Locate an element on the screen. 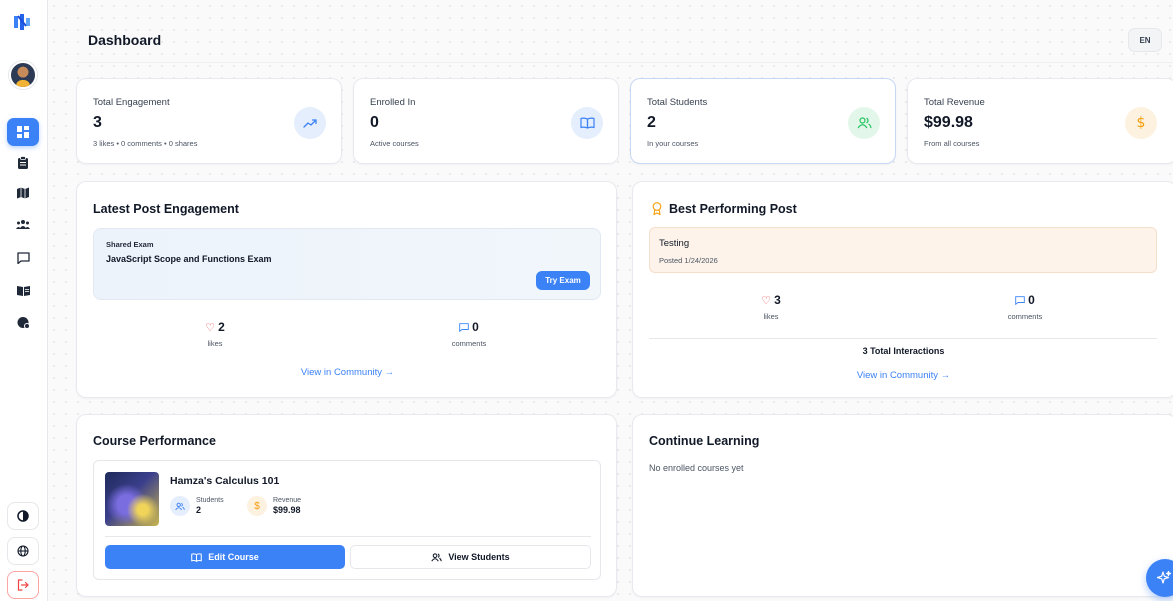 The height and width of the screenshot is (601, 1173). empty-state-text: No enrolled courses yet is located at coordinates (696, 468).